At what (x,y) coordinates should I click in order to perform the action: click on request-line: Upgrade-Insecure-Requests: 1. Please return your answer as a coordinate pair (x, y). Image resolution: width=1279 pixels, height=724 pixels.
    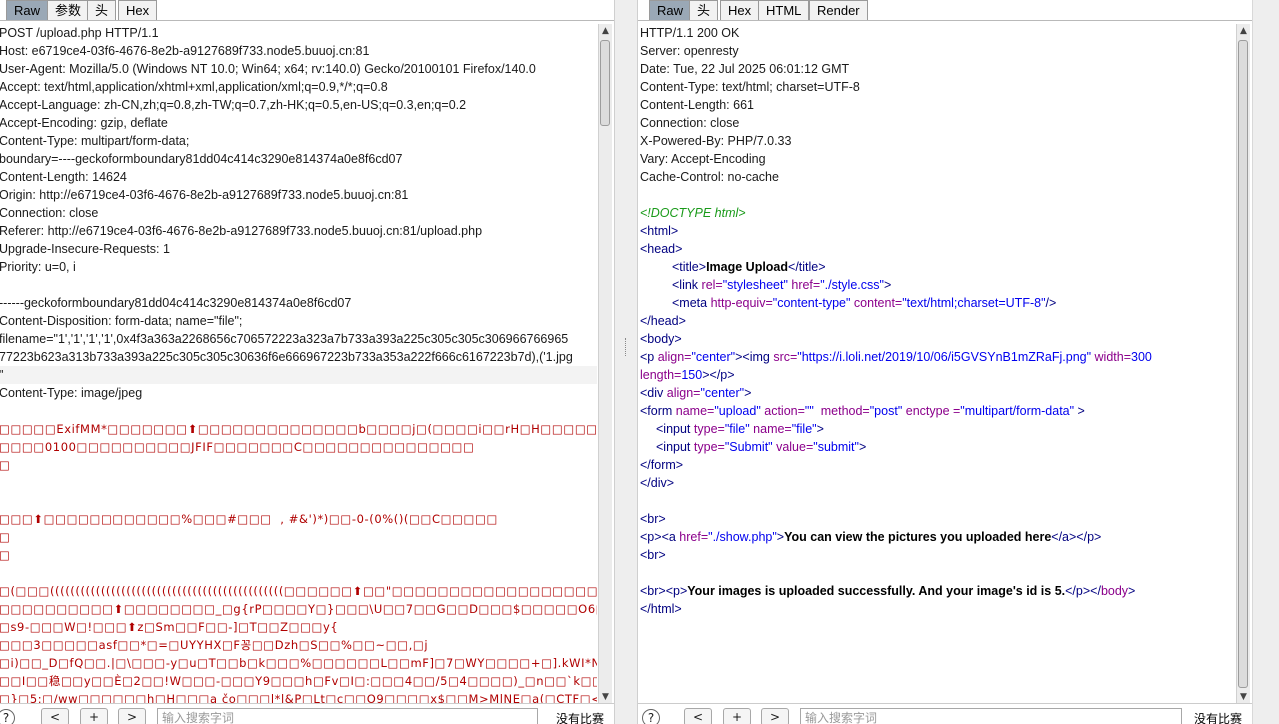
    Looking at the image, I should click on (85, 249).